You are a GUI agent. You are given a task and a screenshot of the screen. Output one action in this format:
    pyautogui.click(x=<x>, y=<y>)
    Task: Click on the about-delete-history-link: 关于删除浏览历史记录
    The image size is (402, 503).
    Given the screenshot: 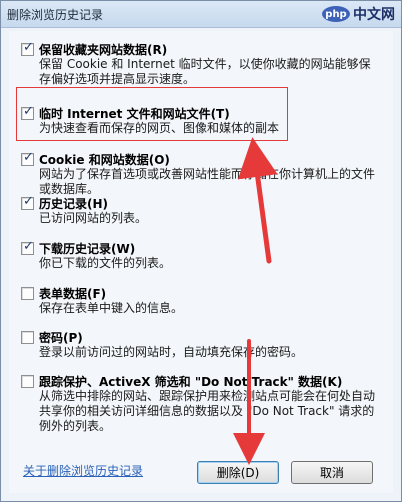 What is the action you would take?
    pyautogui.click(x=83, y=470)
    